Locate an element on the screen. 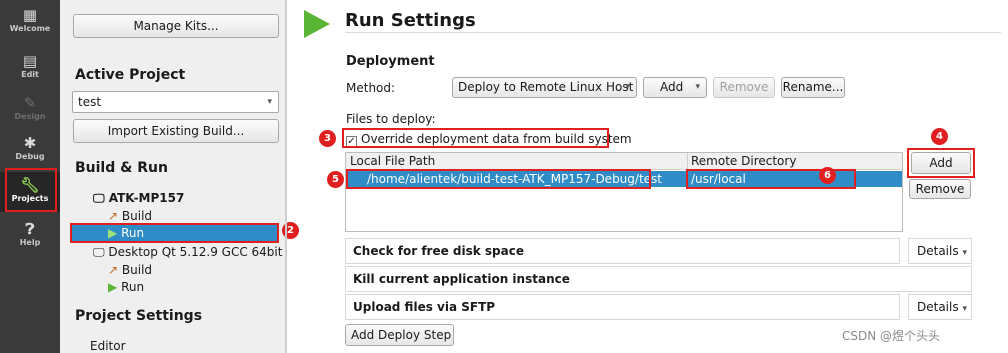 This screenshot has width=1008, height=353. pane-divider is located at coordinates (286, 176).